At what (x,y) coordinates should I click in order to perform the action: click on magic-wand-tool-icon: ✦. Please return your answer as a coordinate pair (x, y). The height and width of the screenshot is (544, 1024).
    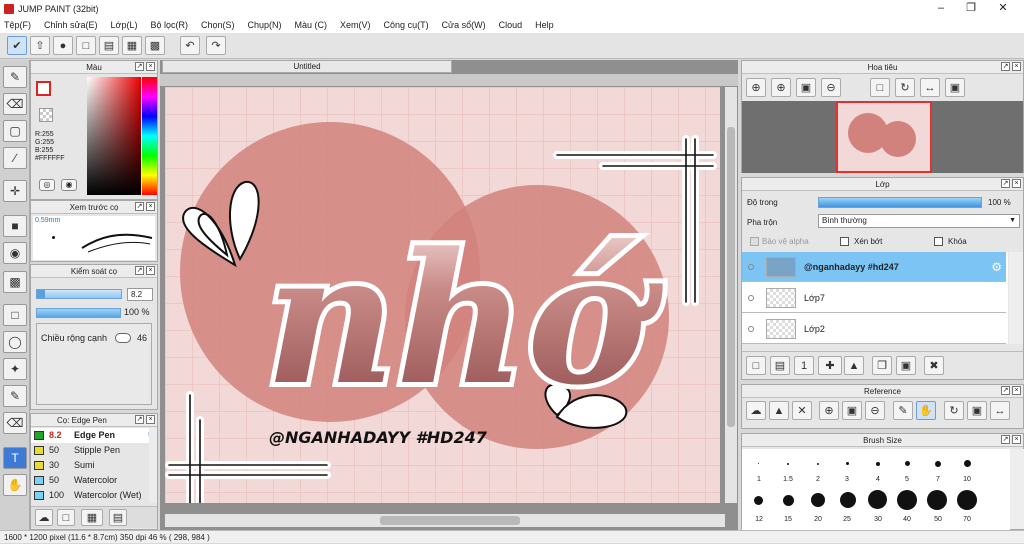
    Looking at the image, I should click on (15, 369).